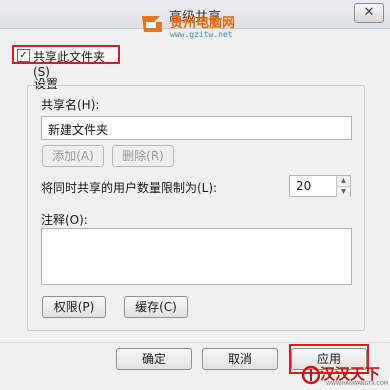 The height and width of the screenshot is (390, 390). What do you see at coordinates (203, 23) in the screenshot?
I see `watermark-site-name: 贵州电脑网` at bounding box center [203, 23].